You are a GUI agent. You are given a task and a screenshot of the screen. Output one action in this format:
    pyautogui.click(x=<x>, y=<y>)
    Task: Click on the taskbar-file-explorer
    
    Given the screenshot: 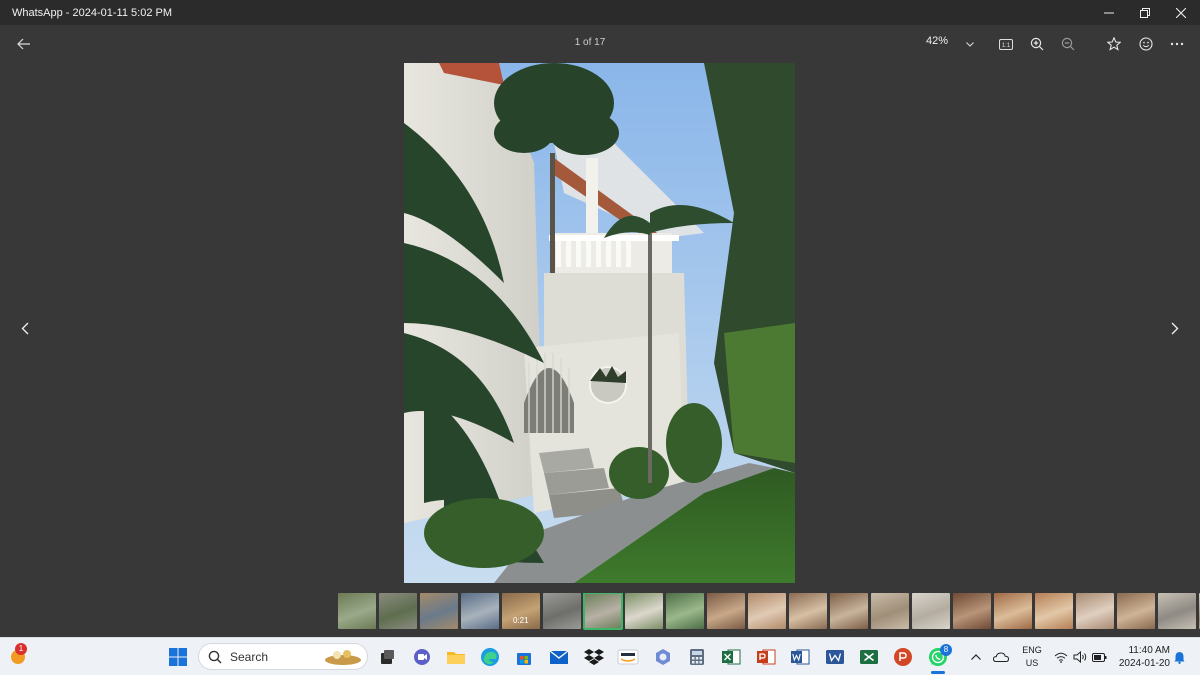 What is the action you would take?
    pyautogui.click(x=456, y=657)
    